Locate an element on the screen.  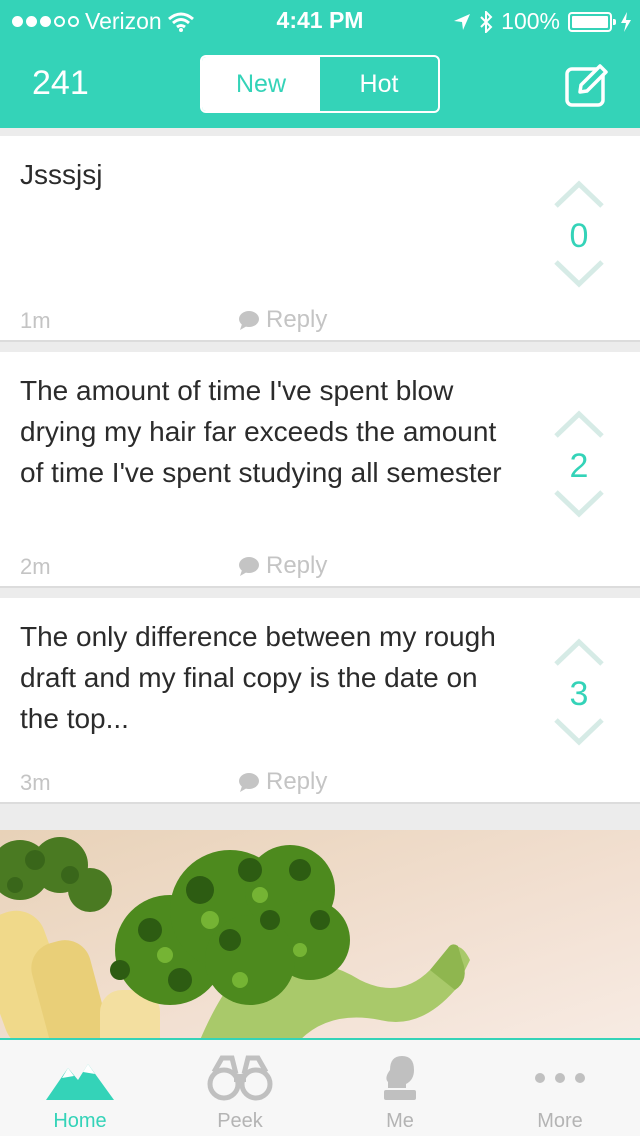
status-right: 100% is located at coordinates (542, 21).